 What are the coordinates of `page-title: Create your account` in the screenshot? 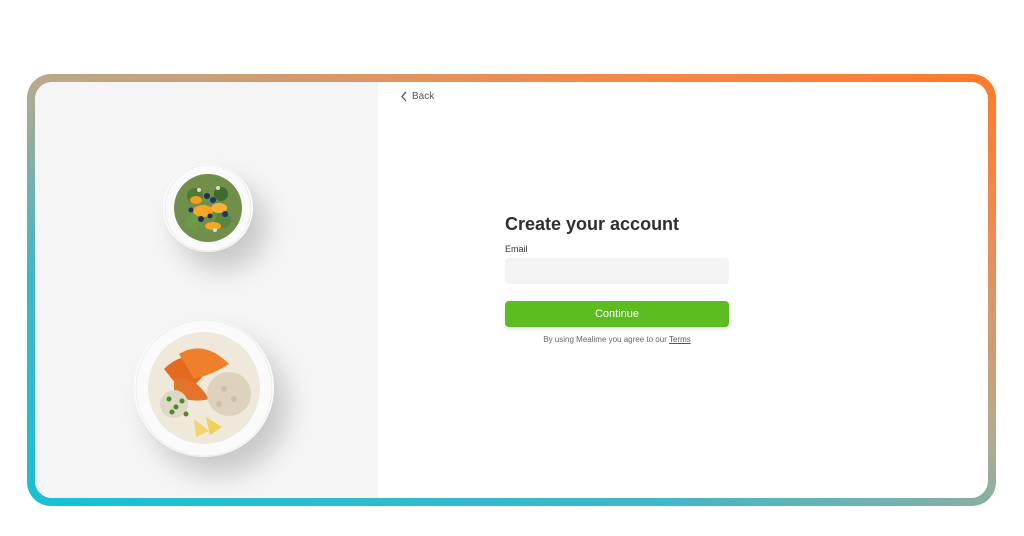 It's located at (592, 224).